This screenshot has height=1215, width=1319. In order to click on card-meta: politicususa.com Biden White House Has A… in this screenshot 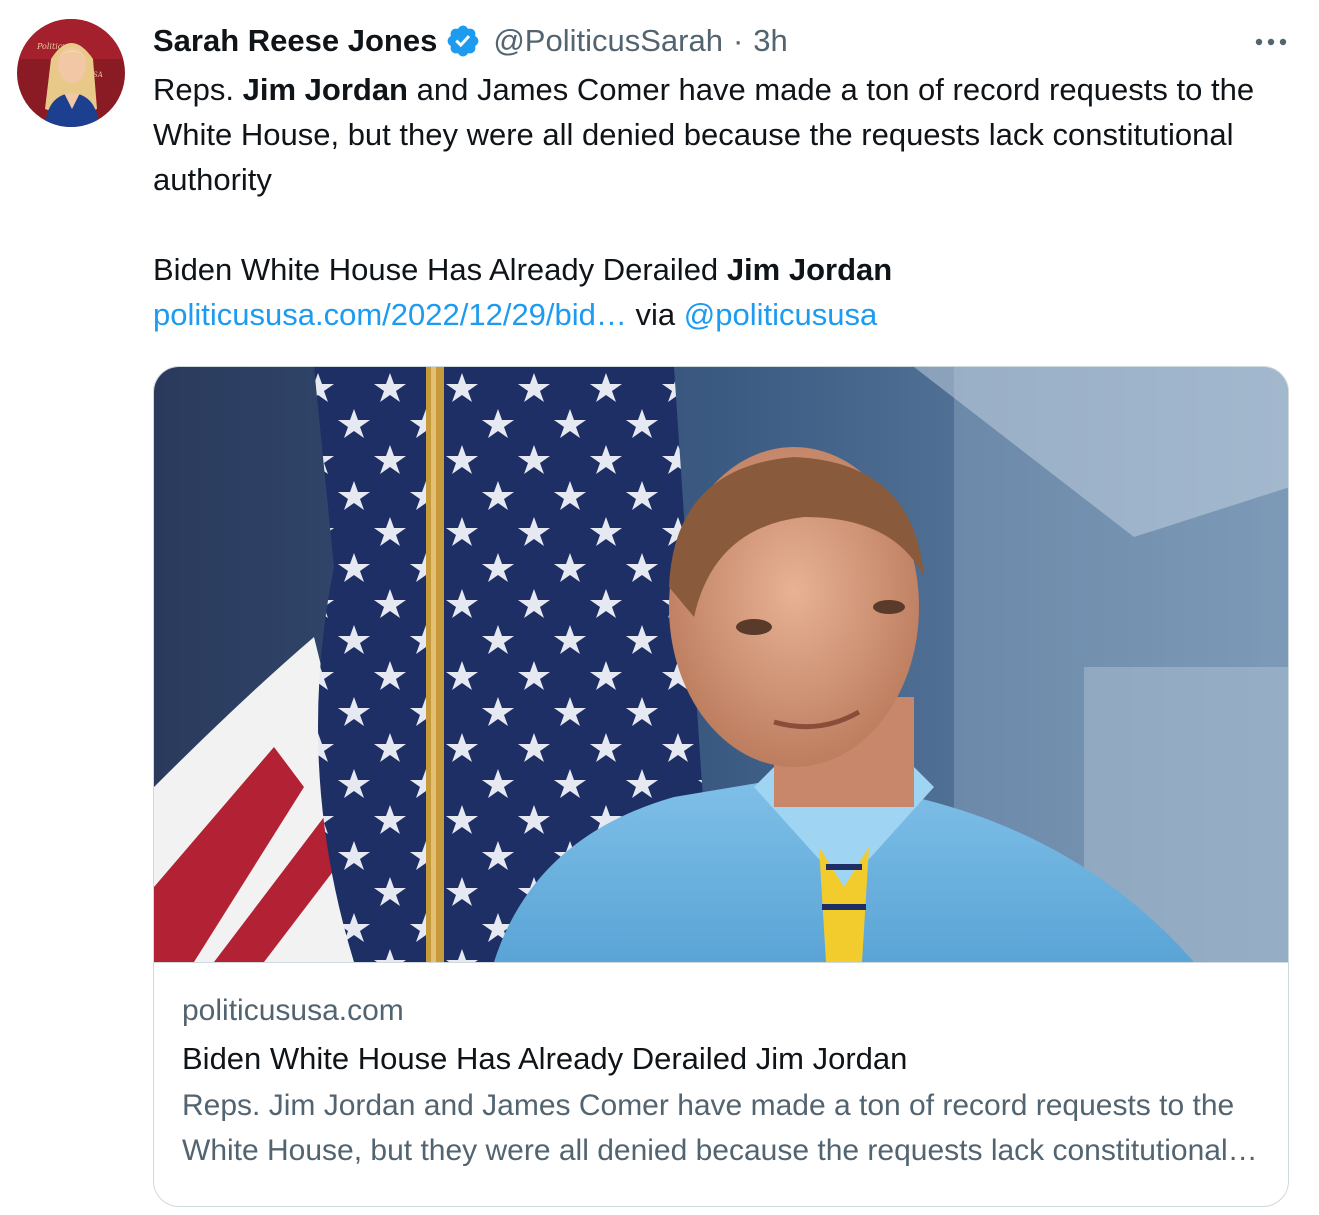, I will do `click(727, 1080)`.